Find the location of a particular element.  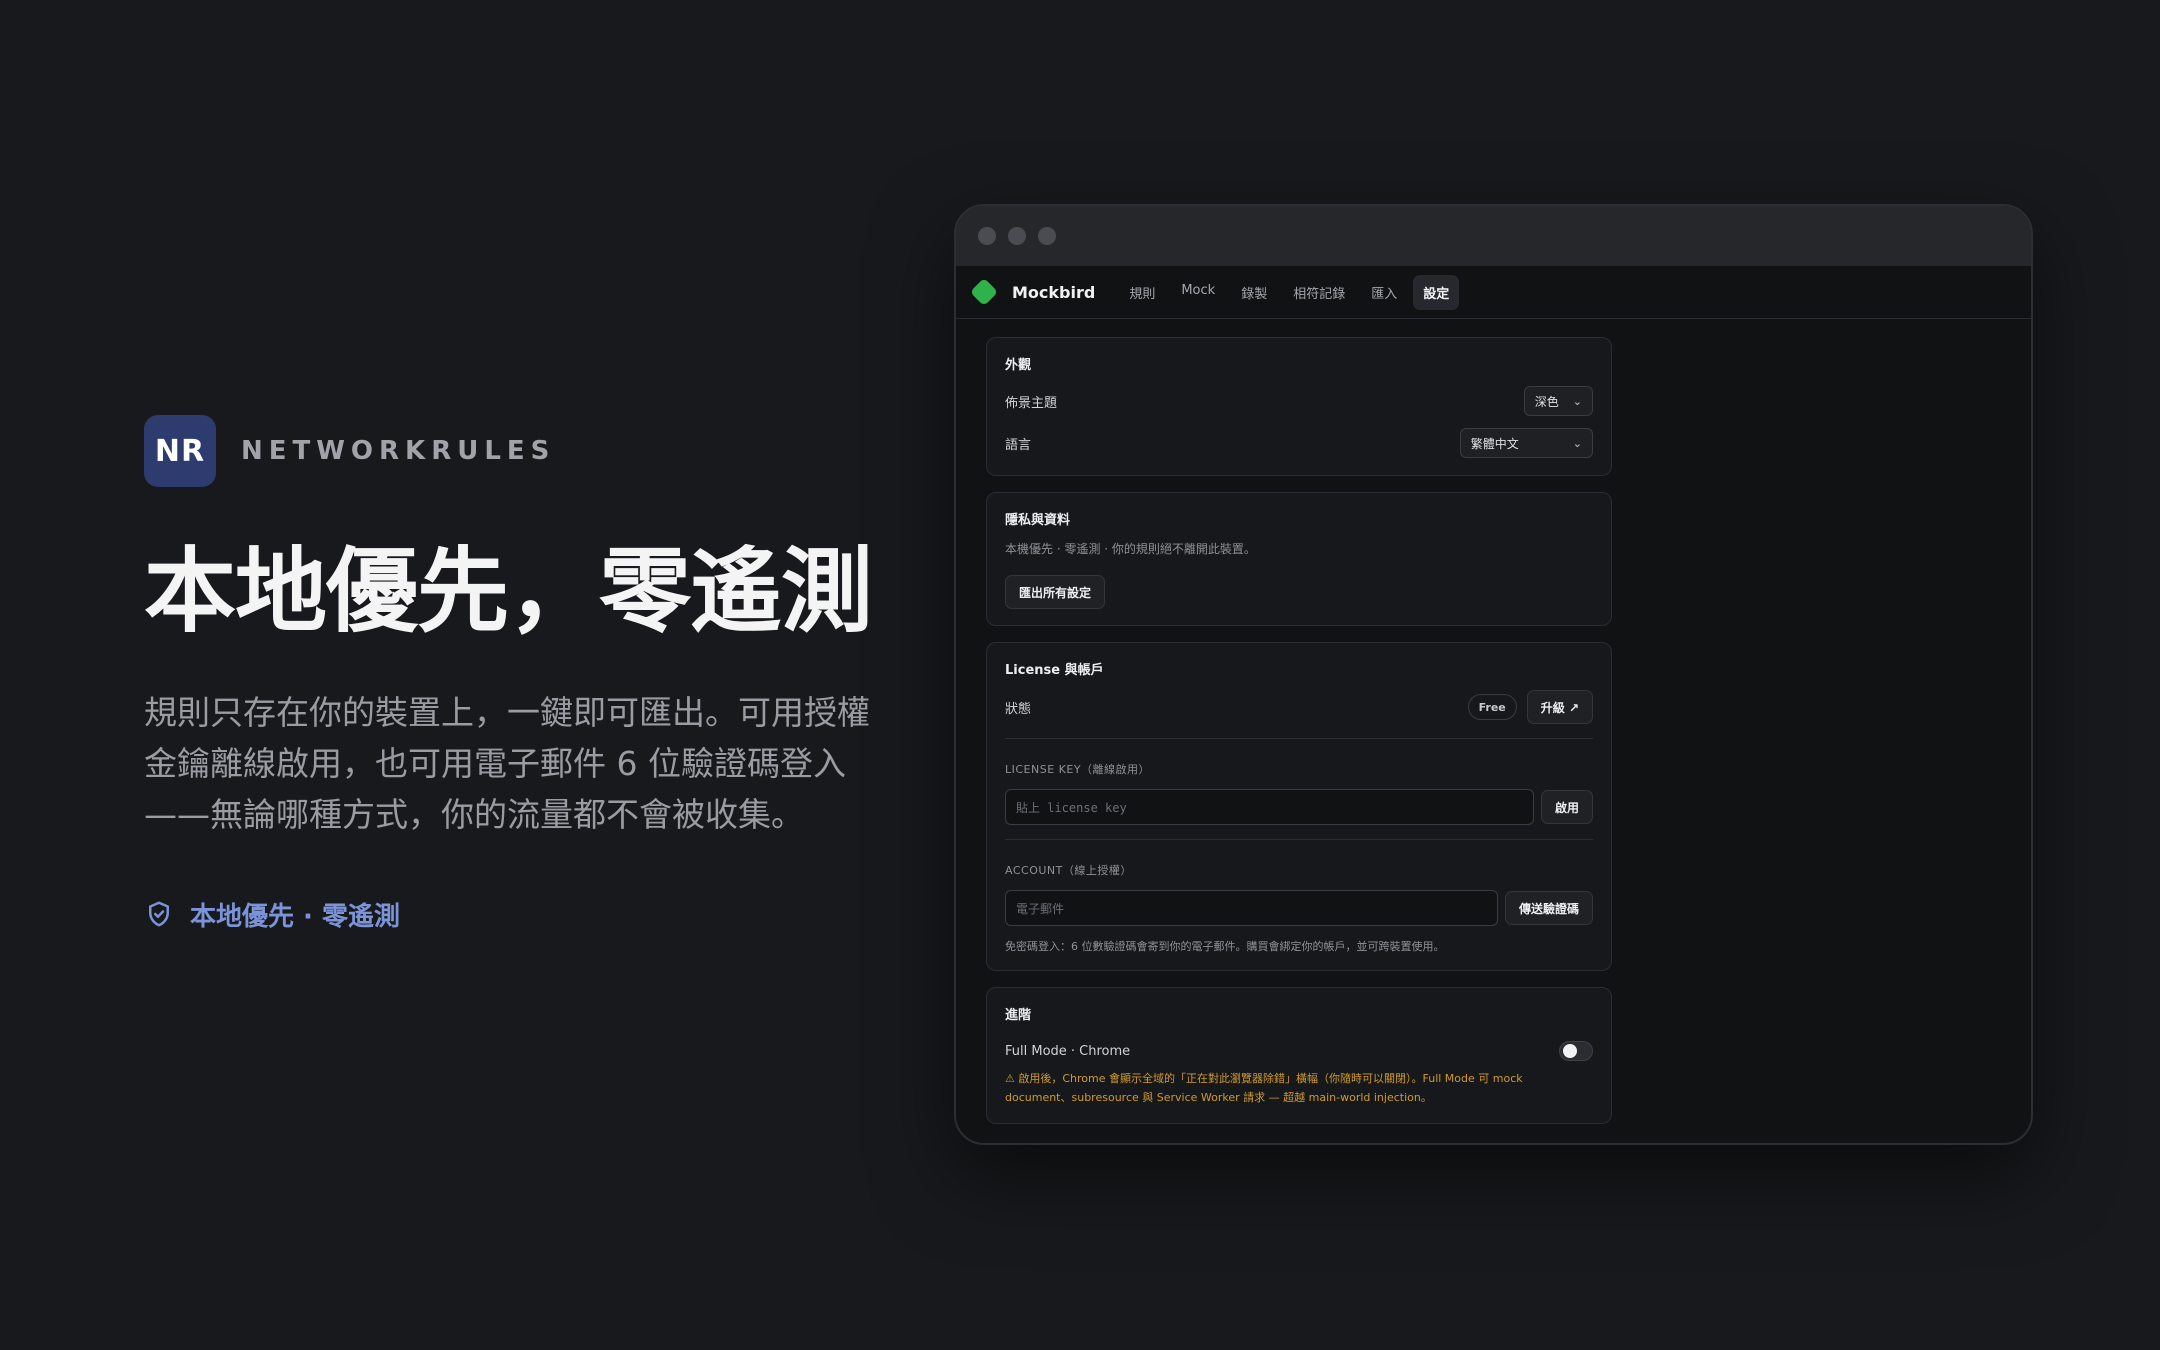

app-header: Mockbird 規則 Mock 錄製 相符記錄 匯入 設定 is located at coordinates (1493, 292).